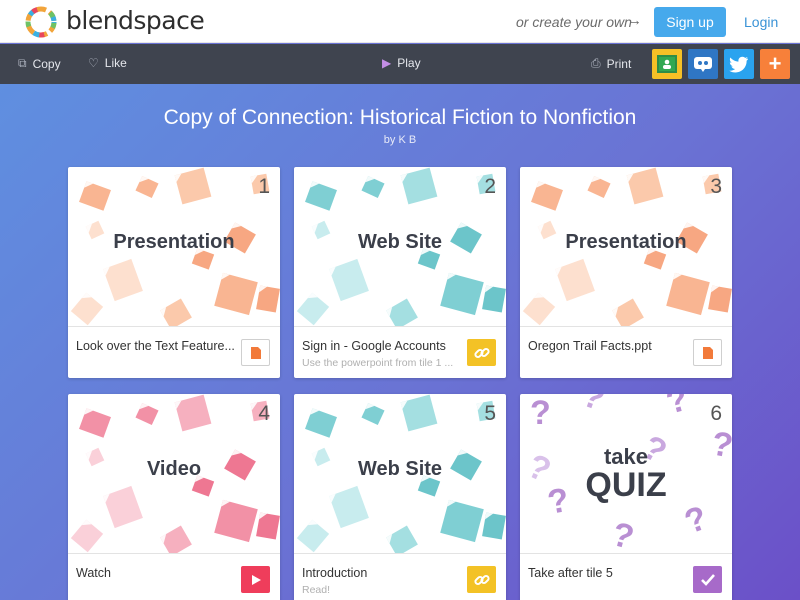  I want to click on heart-icon: ♡, so click(93, 63).